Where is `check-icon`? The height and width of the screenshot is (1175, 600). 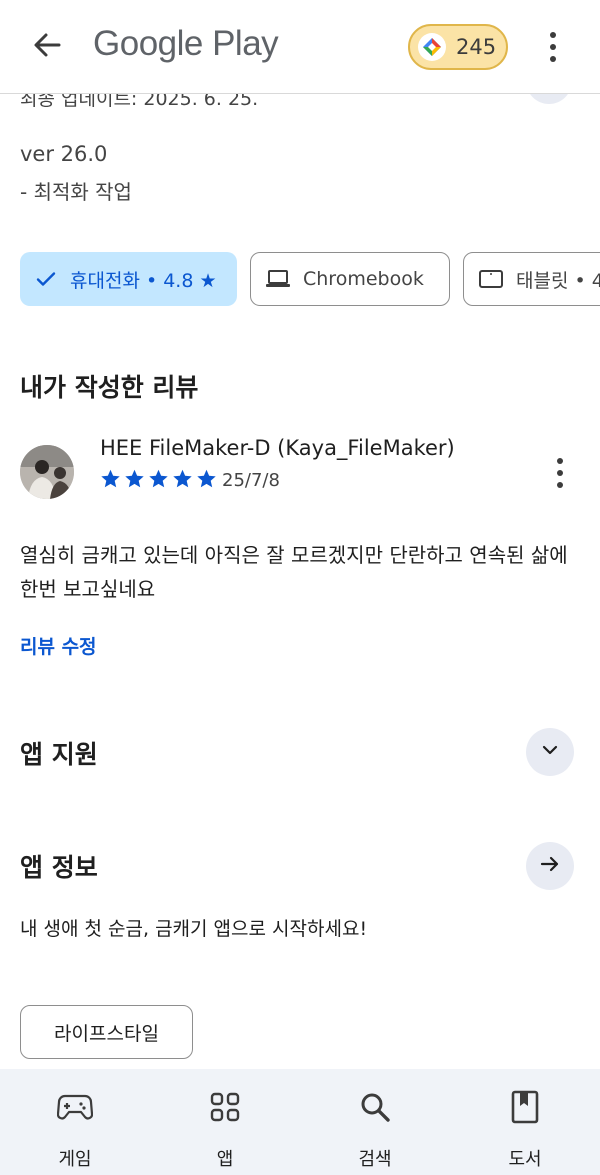
check-icon is located at coordinates (46, 279).